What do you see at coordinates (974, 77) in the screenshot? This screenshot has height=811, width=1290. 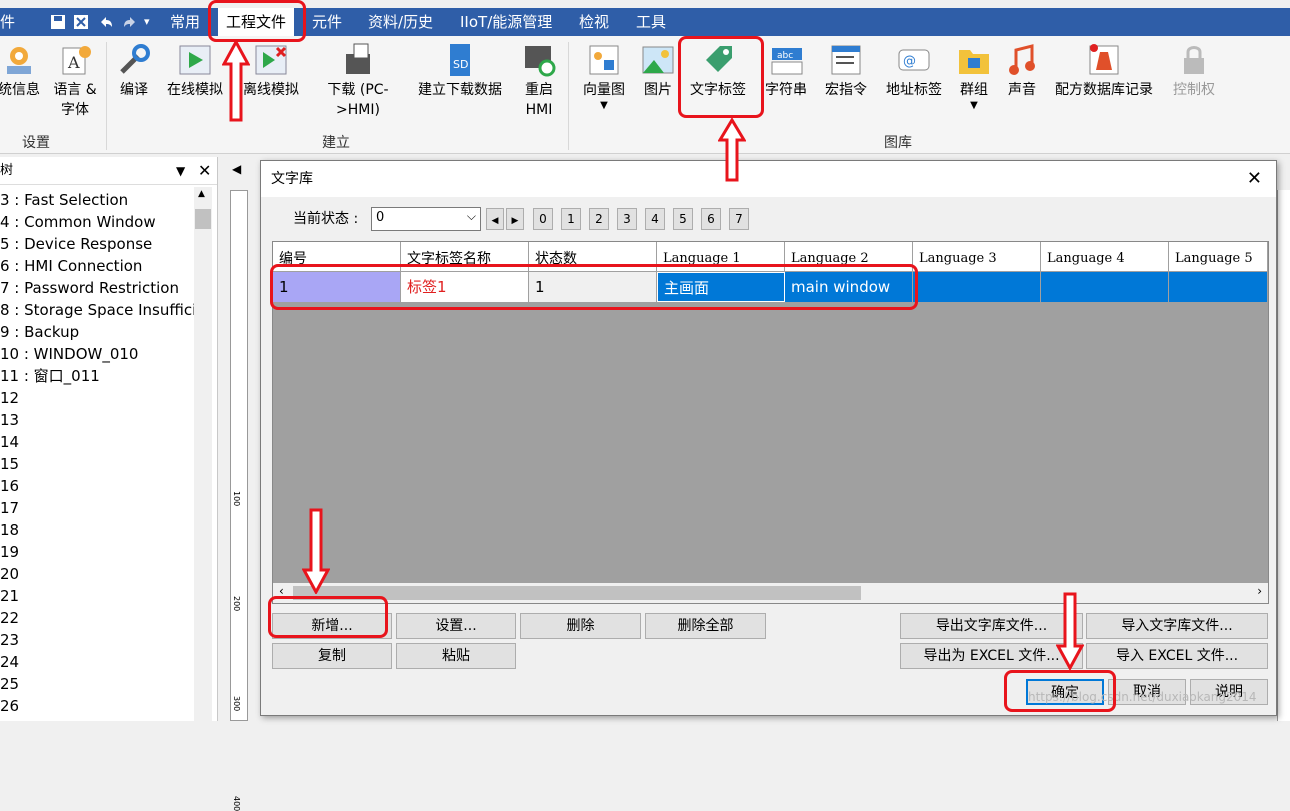 I see `group-button: 群组 ▼` at bounding box center [974, 77].